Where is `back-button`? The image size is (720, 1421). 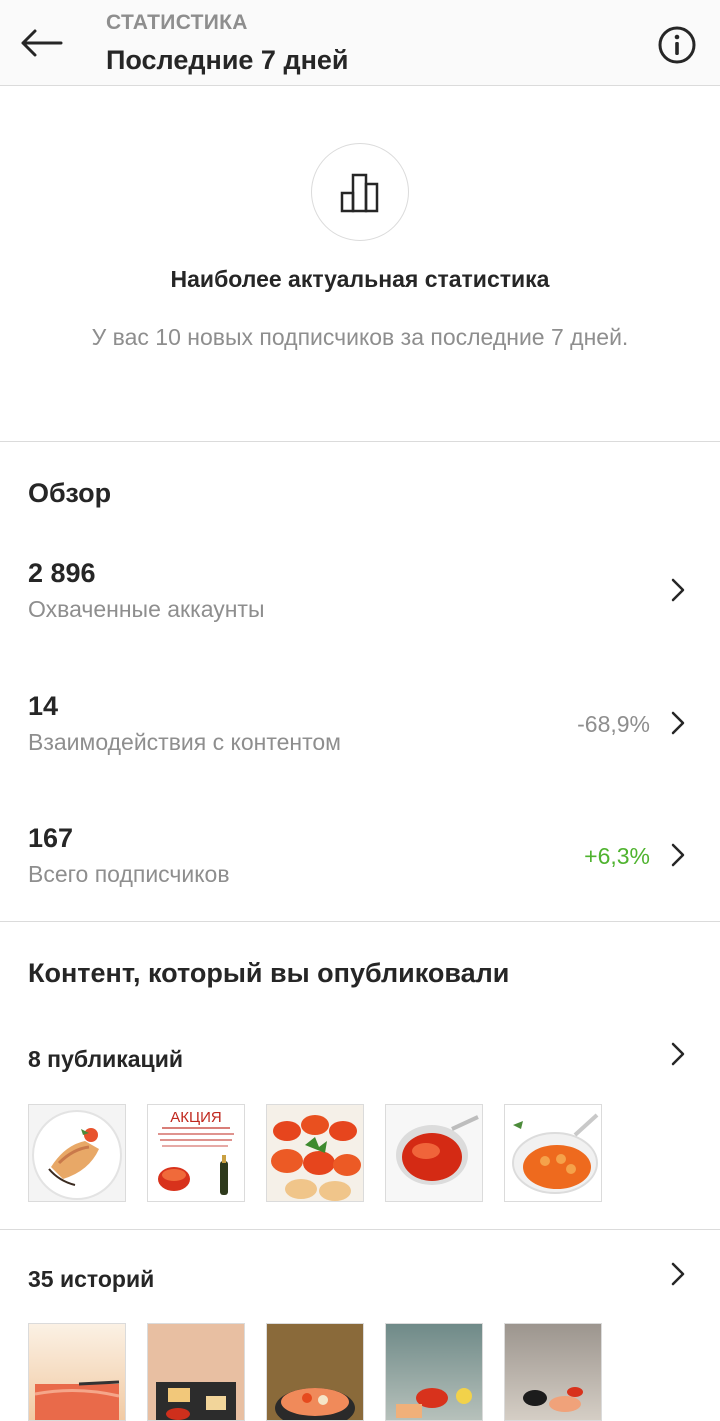
back-button is located at coordinates (41, 43).